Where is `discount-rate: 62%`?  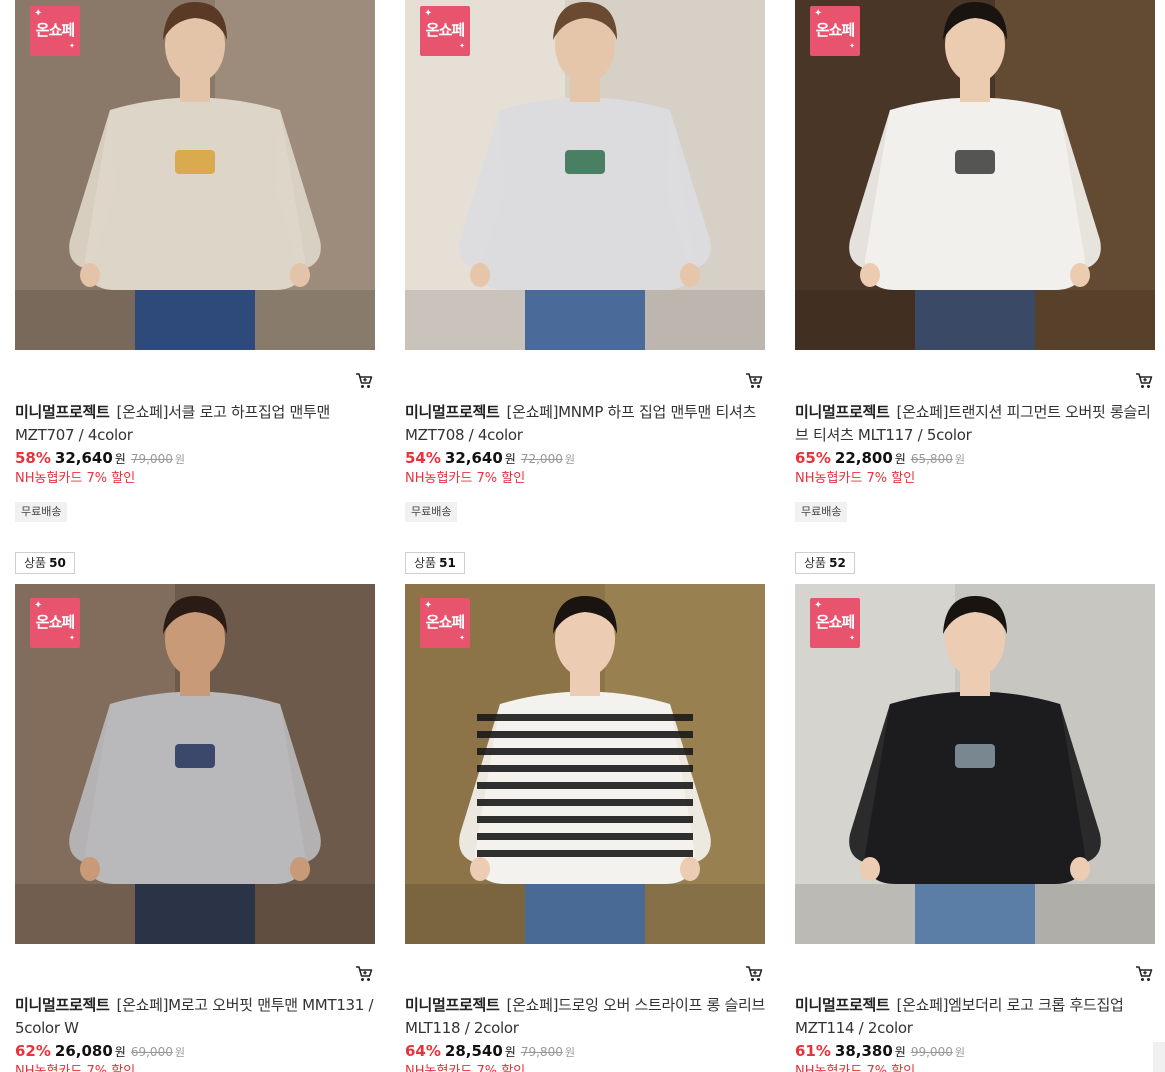 discount-rate: 62% is located at coordinates (33, 1051).